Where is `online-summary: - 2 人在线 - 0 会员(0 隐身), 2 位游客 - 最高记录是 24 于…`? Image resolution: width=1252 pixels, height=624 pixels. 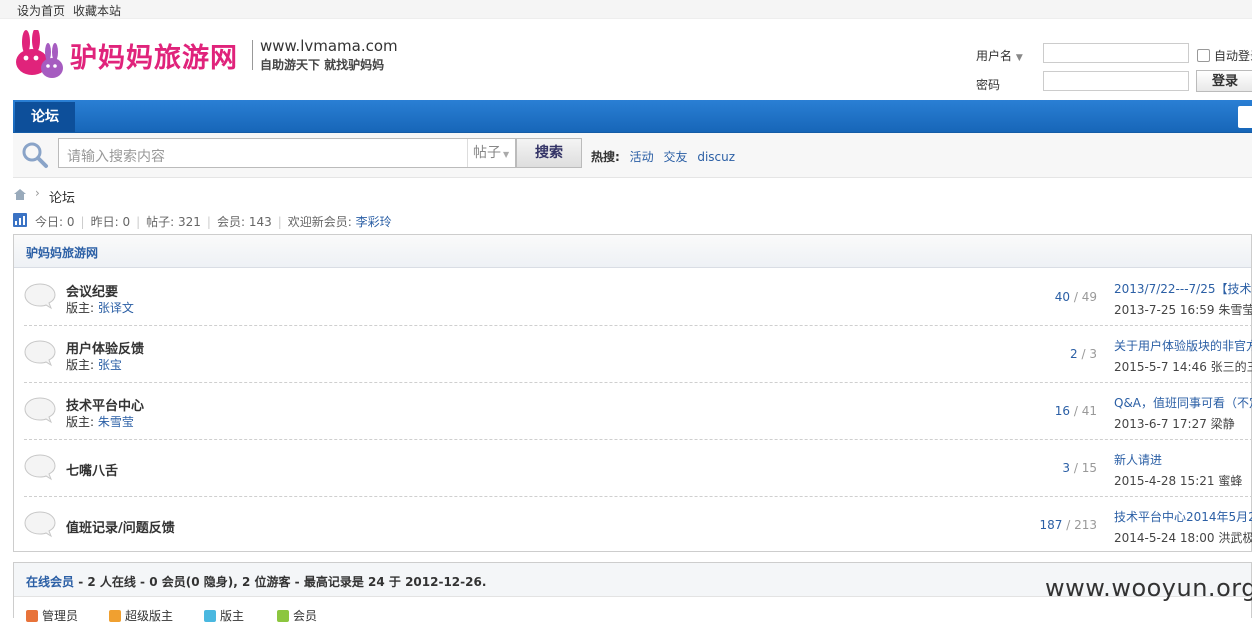 online-summary: - 2 人在线 - 0 会员(0 隐身), 2 位游客 - 最高记录是 24 于… is located at coordinates (280, 582).